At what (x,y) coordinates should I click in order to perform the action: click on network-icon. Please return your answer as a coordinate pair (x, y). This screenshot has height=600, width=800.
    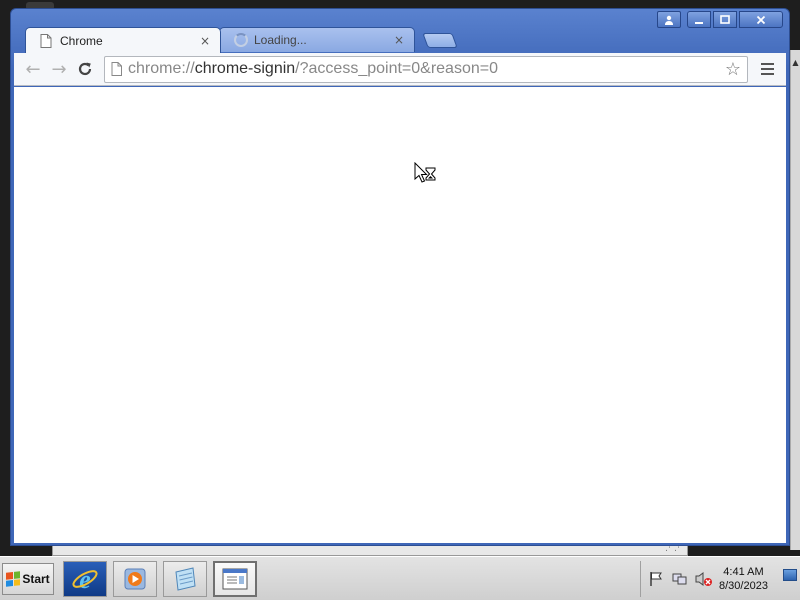
    Looking at the image, I should click on (680, 579).